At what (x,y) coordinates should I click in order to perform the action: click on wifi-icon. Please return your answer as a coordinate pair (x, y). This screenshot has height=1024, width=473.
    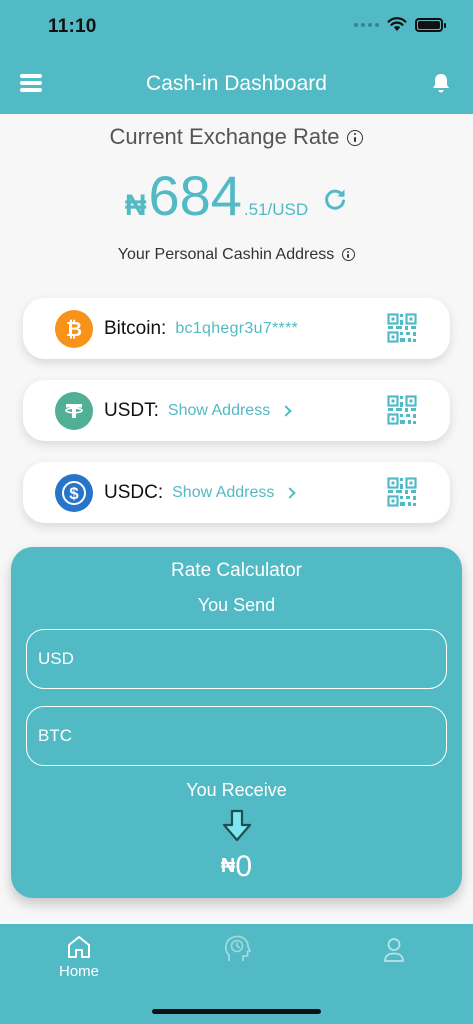
    Looking at the image, I should click on (397, 24).